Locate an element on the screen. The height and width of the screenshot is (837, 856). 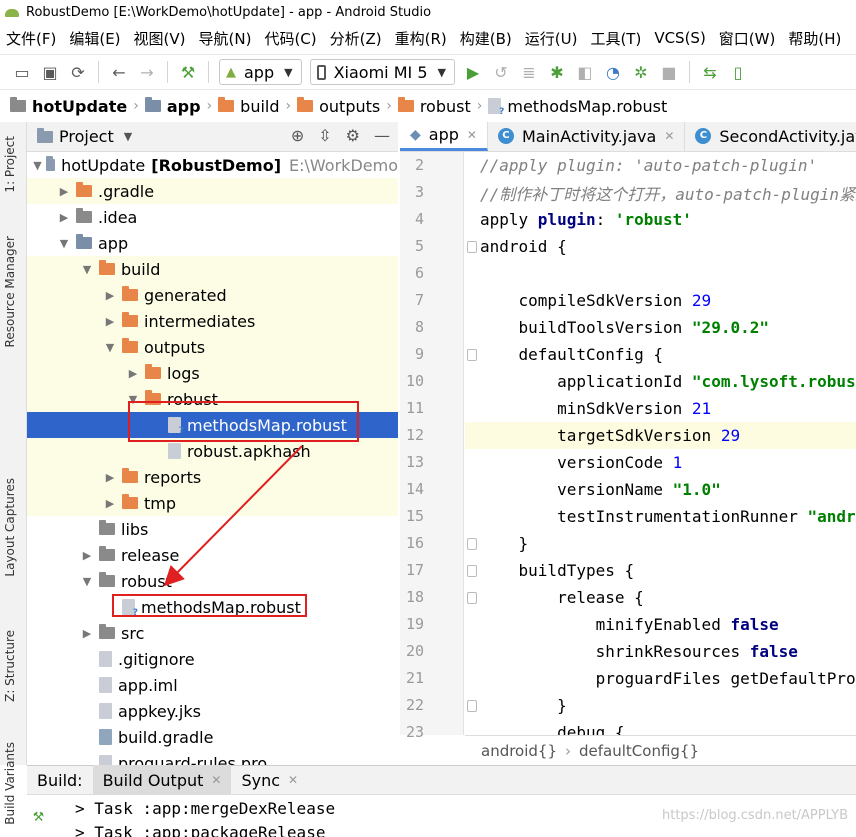
stop-icon: ■ is located at coordinates (669, 72).